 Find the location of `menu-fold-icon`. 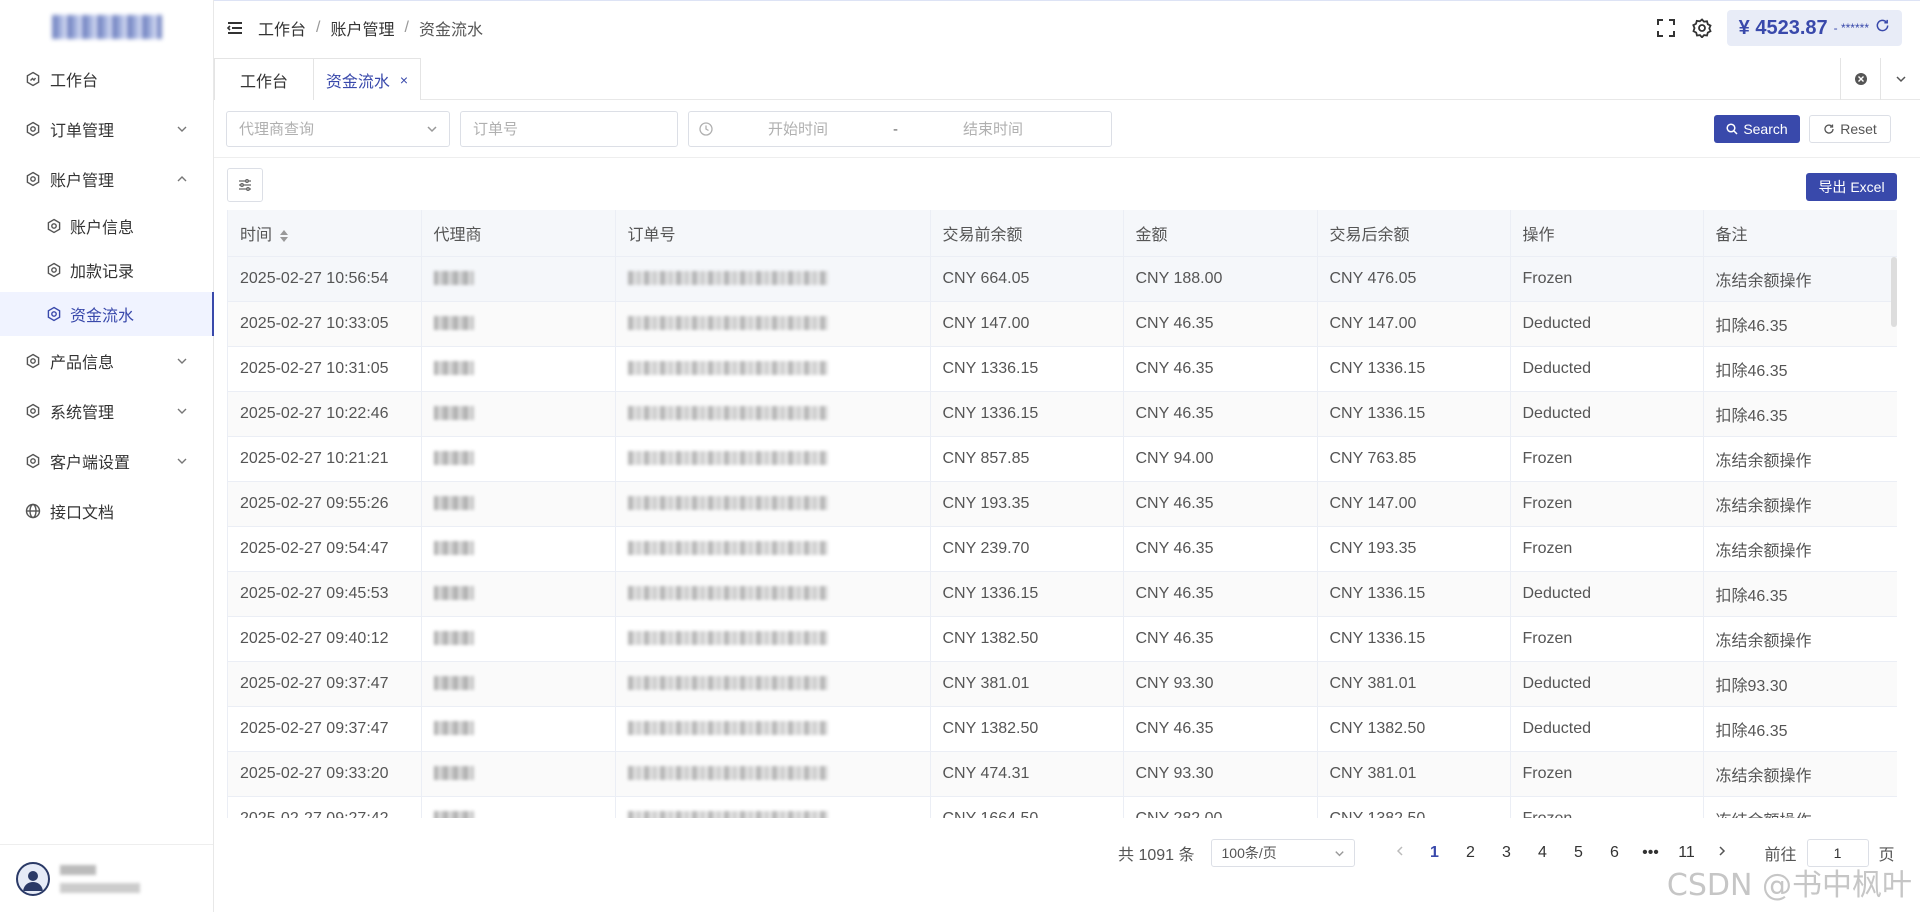

menu-fold-icon is located at coordinates (235, 28).